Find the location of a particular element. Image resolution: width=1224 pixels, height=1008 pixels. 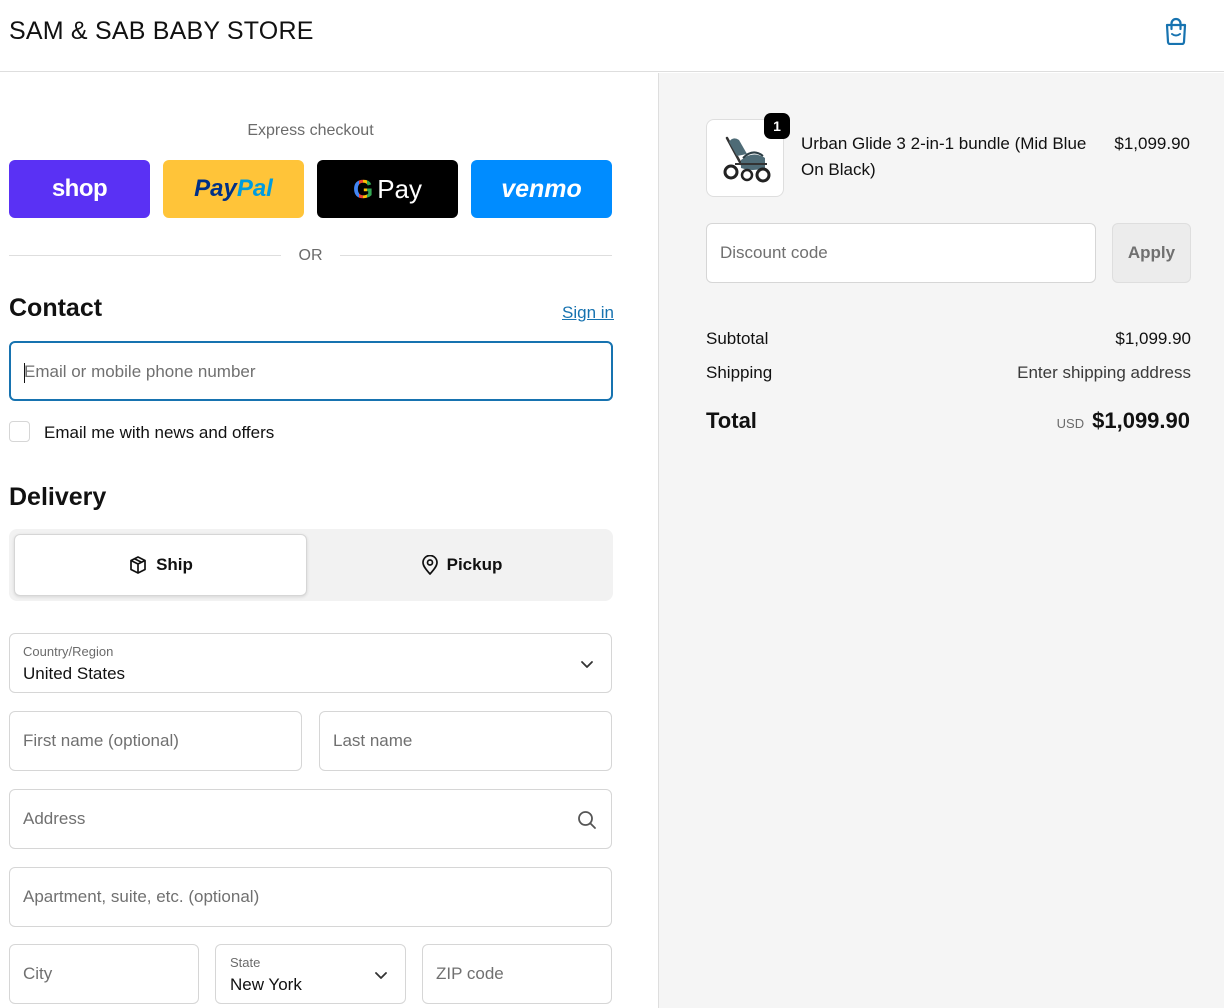

country-select: Country/Region United States is located at coordinates (310, 663).